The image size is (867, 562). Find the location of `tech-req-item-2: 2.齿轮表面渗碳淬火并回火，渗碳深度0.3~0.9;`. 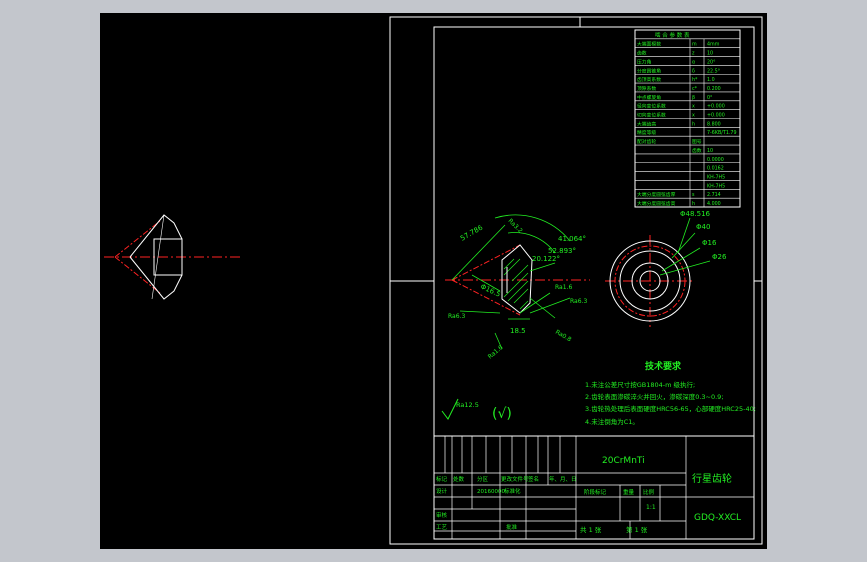

tech-req-item-2: 2.齿轮表面渗碳淬火并回火，渗碳深度0.3~0.9; is located at coordinates (654, 396).